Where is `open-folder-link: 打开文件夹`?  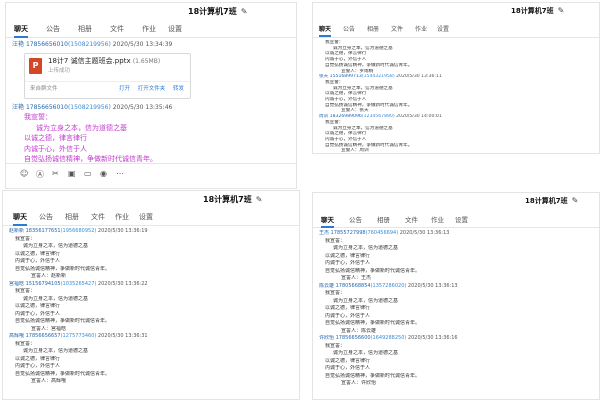
open-folder-link: 打开文件夹 is located at coordinates (152, 89).